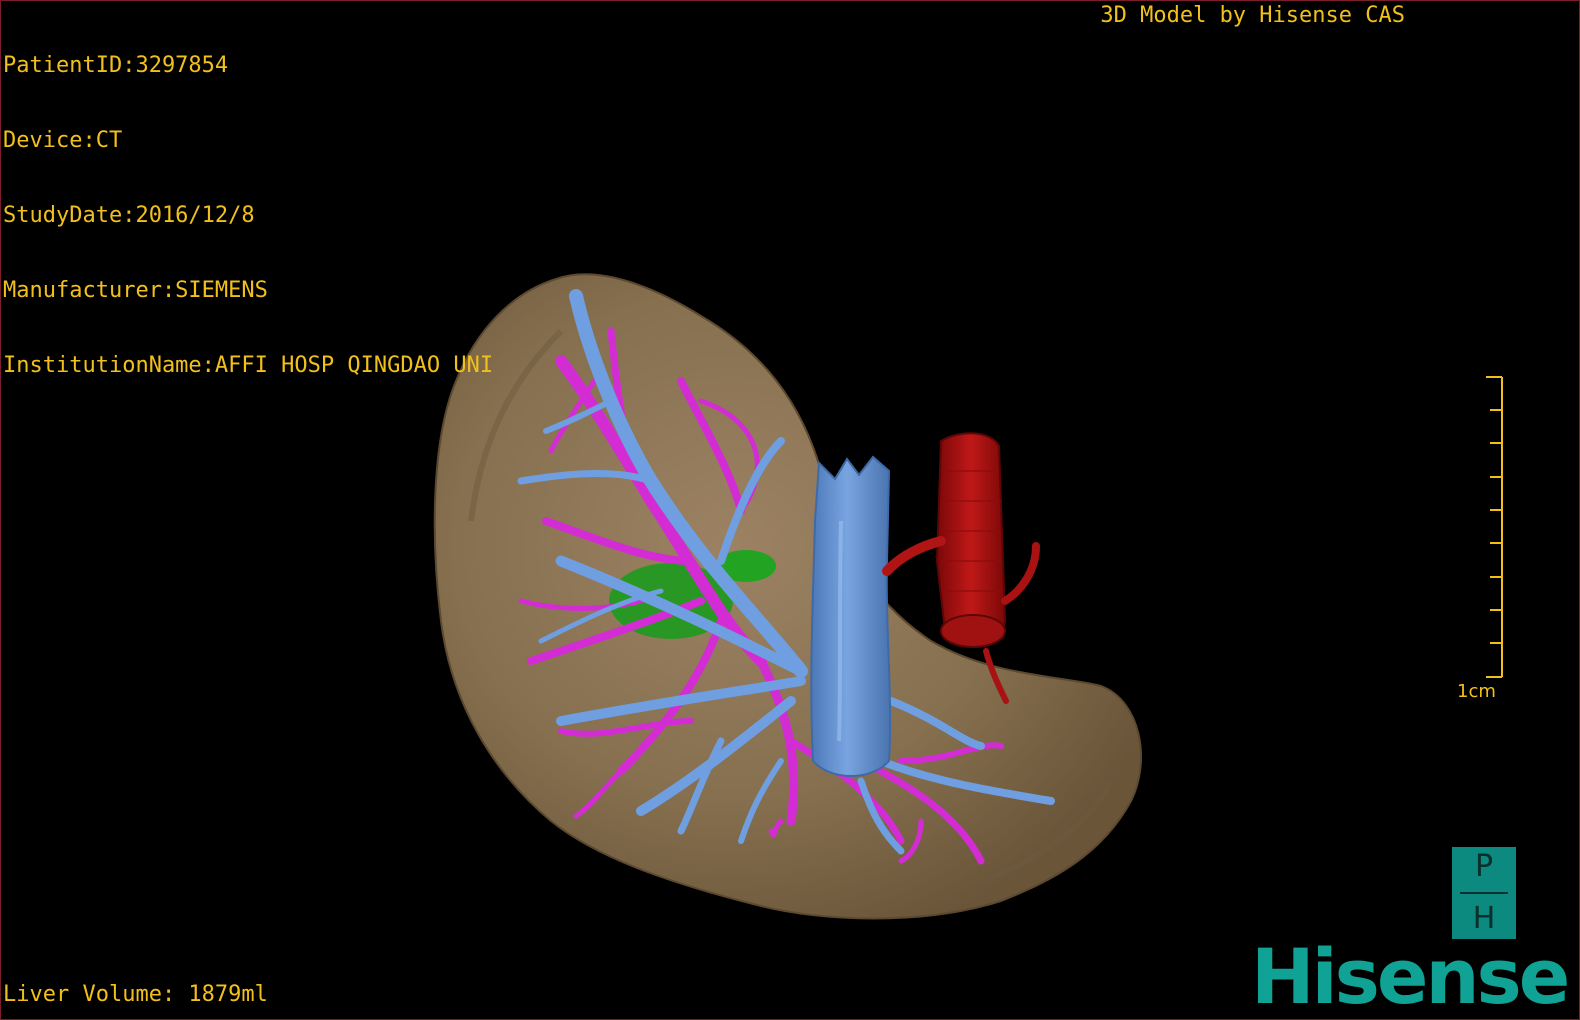  I want to click on scale-bar-label: 1cm, so click(1476, 691).